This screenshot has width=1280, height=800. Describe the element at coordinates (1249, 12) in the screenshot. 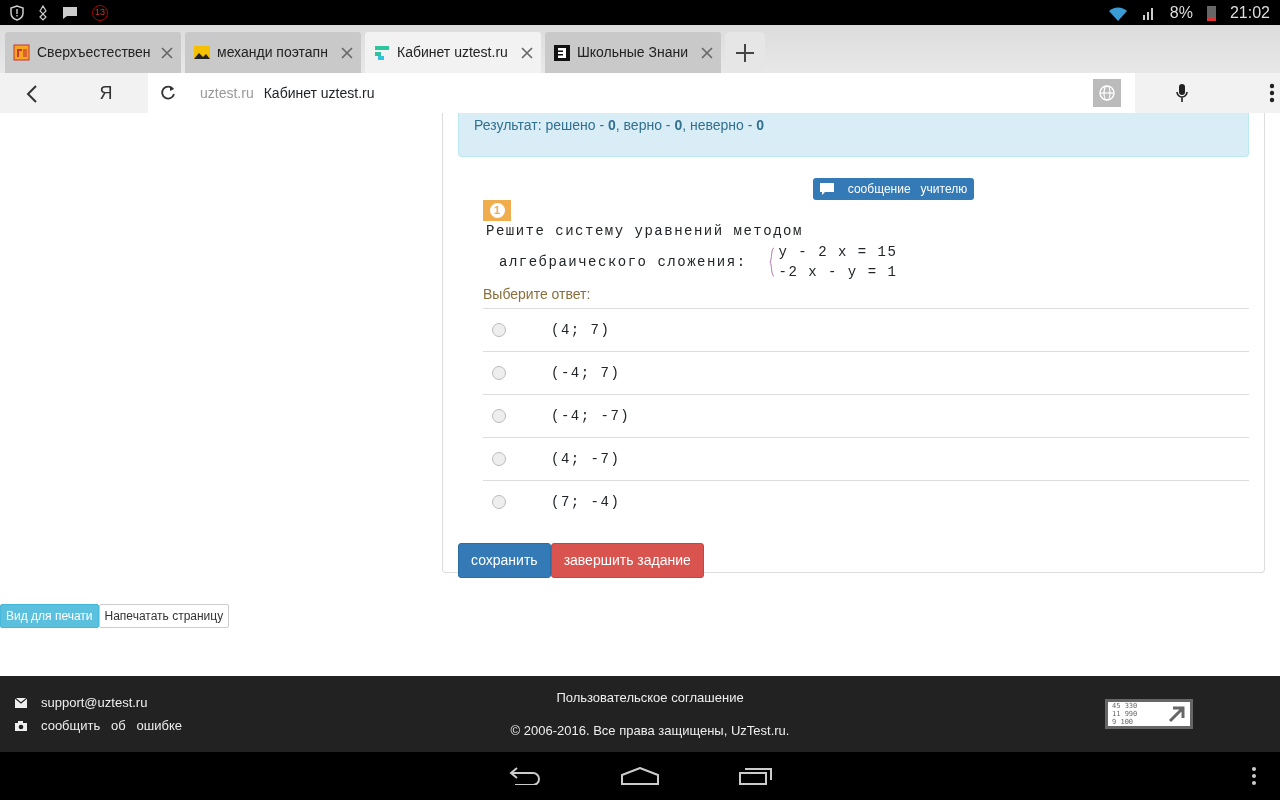

I see `clock: 21:02` at that location.